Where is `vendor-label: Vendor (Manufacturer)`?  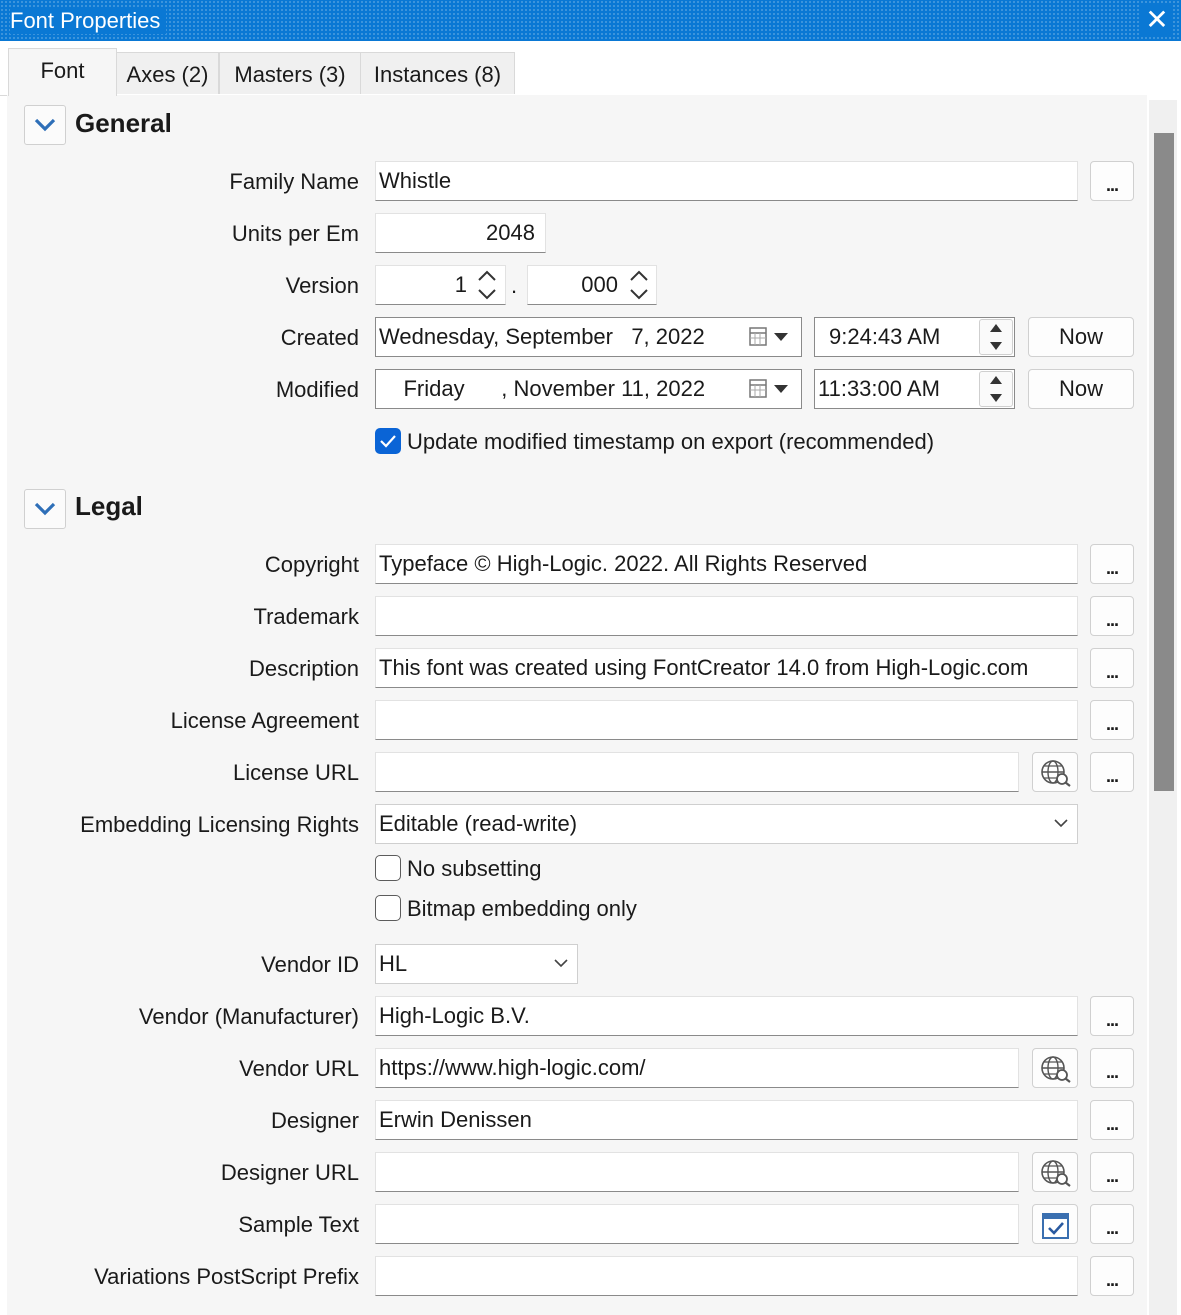
vendor-label: Vendor (Manufacturer) is located at coordinates (248, 1016).